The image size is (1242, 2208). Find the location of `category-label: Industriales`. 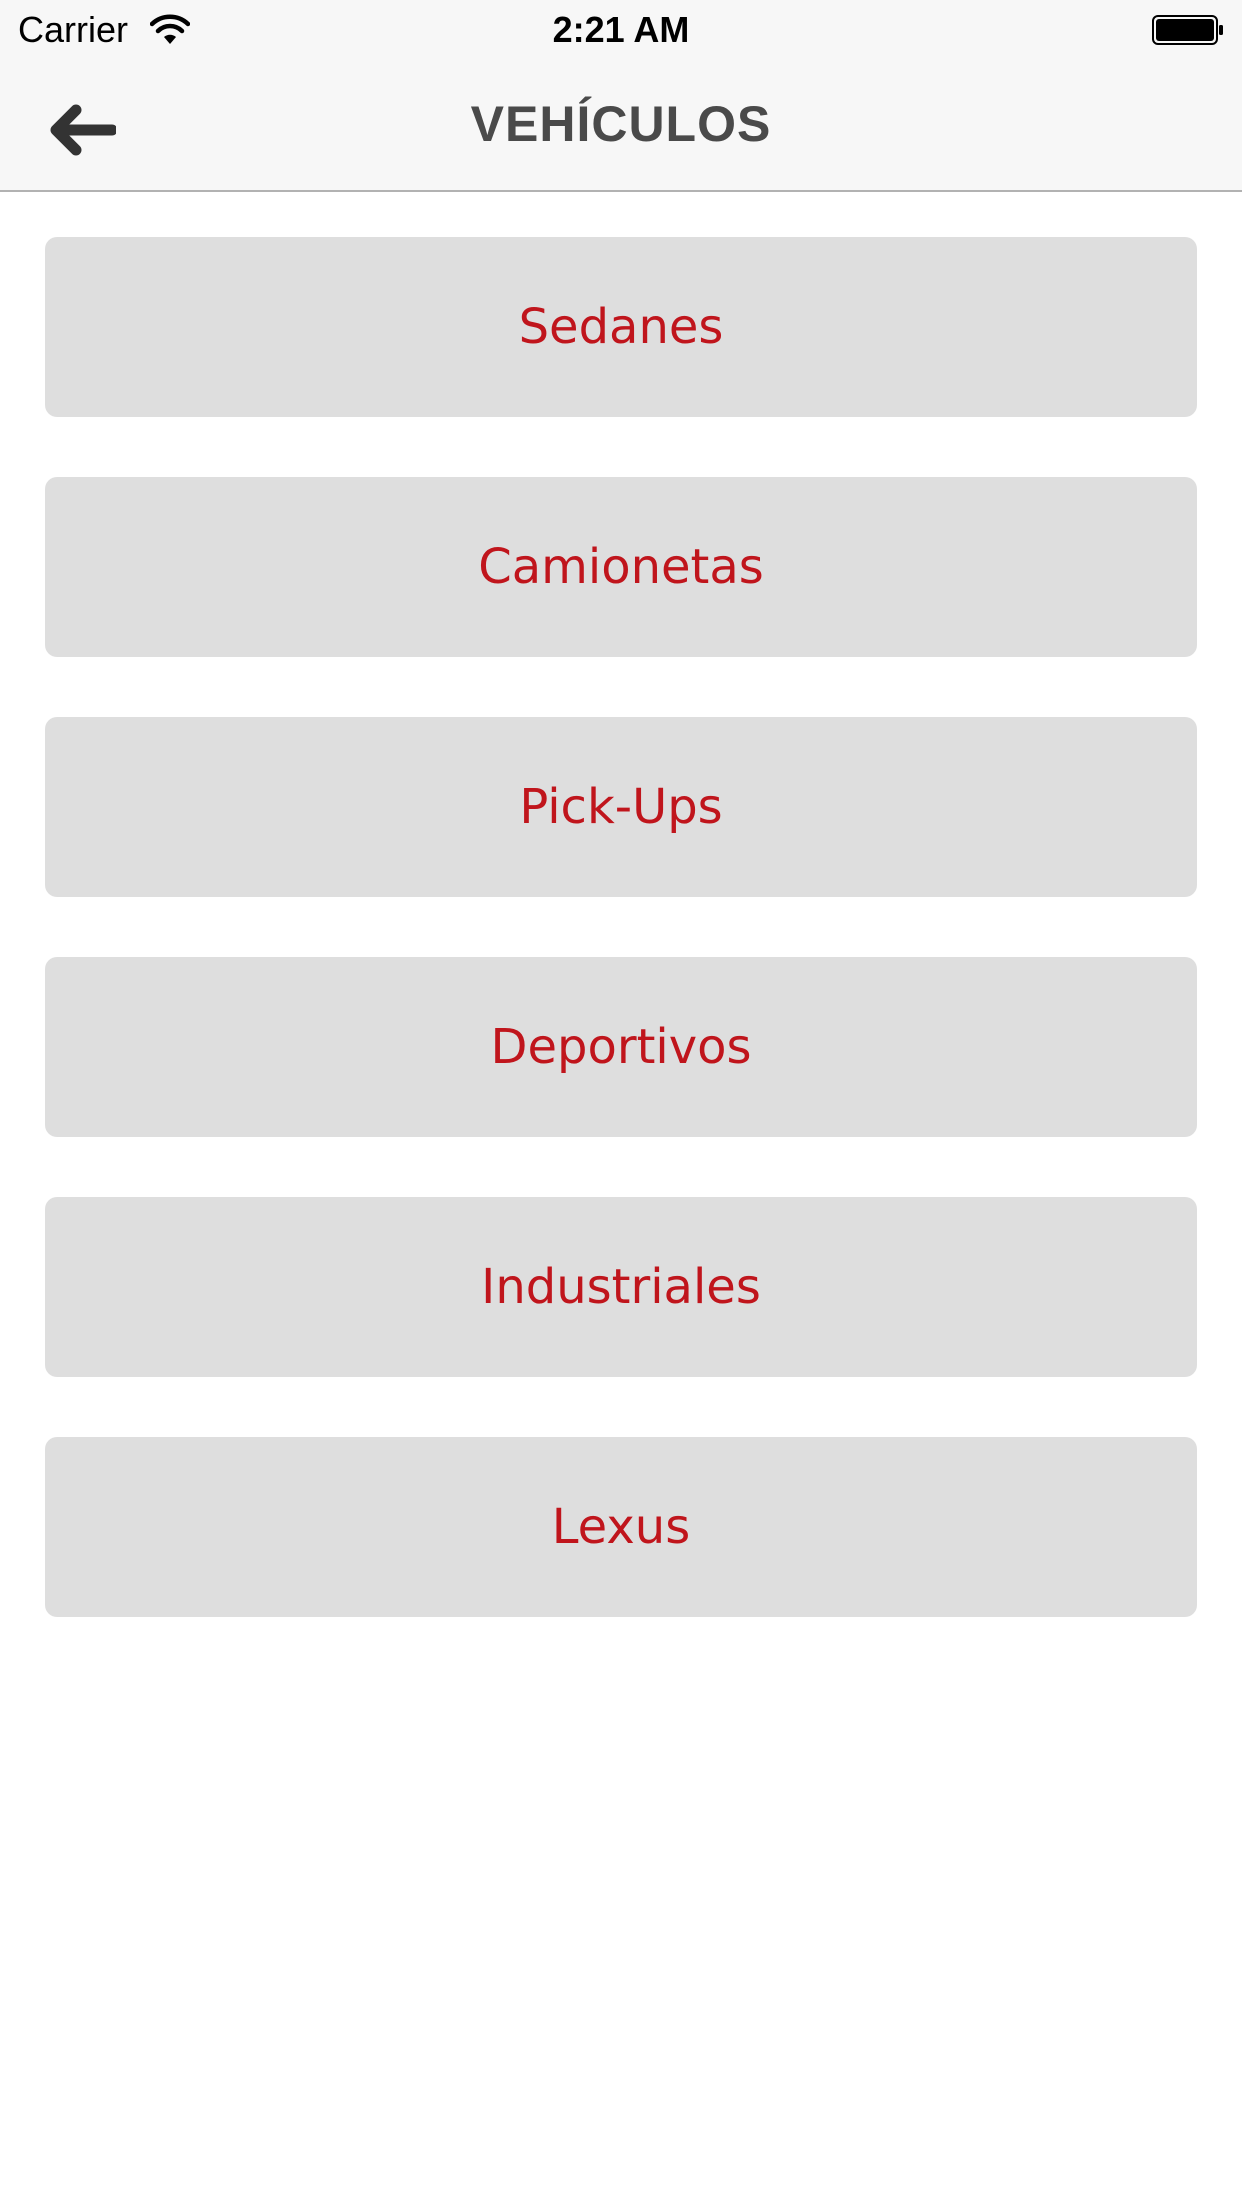

category-label: Industriales is located at coordinates (621, 1287).